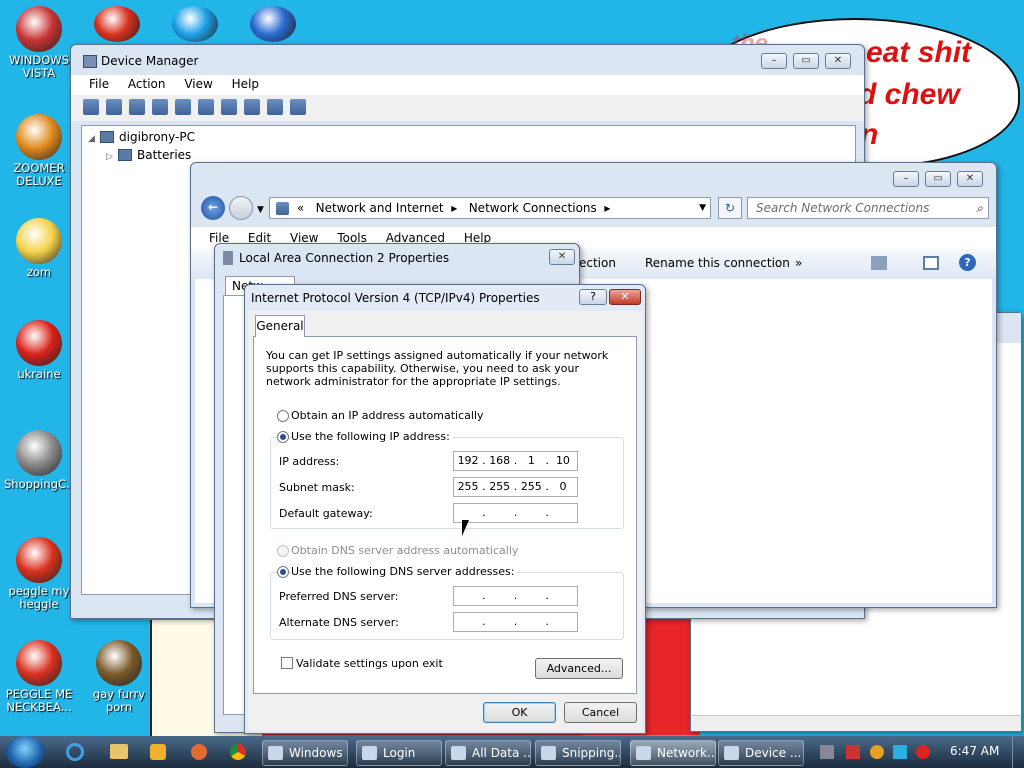 Image resolution: width=1024 pixels, height=768 pixels. What do you see at coordinates (117, 24) in the screenshot?
I see `peggle-icon` at bounding box center [117, 24].